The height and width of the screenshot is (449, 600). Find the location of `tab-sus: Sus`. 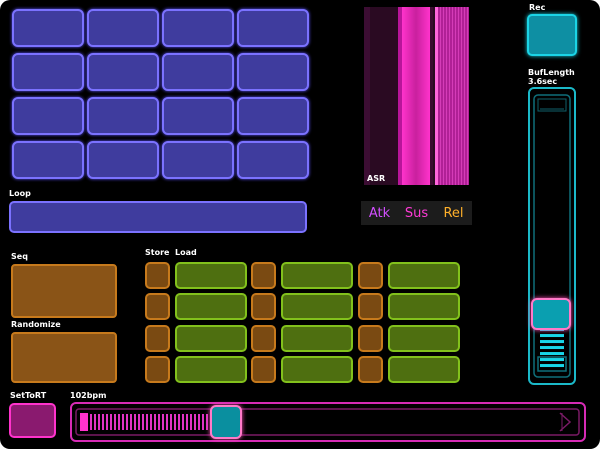

tab-sus: Sus is located at coordinates (416, 213).